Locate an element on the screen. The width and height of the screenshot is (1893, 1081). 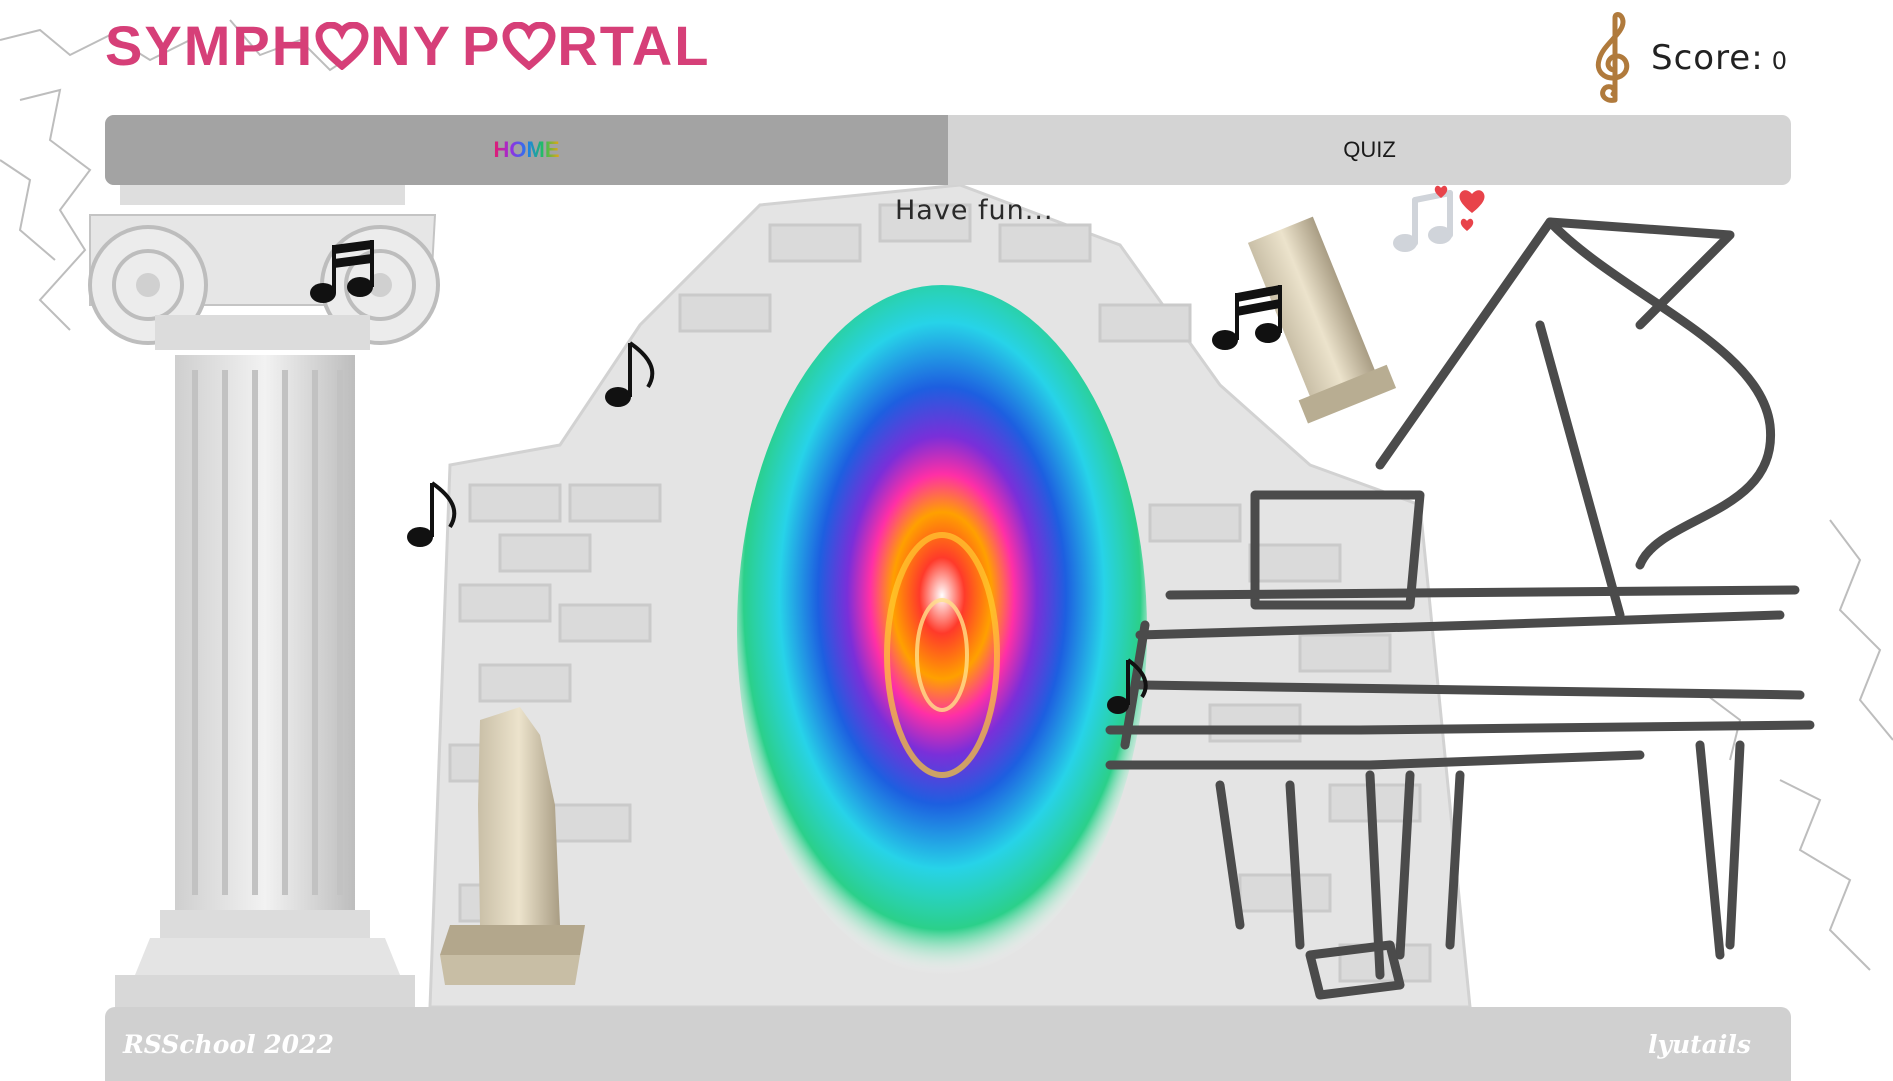
broken-column is located at coordinates (1322, 320).